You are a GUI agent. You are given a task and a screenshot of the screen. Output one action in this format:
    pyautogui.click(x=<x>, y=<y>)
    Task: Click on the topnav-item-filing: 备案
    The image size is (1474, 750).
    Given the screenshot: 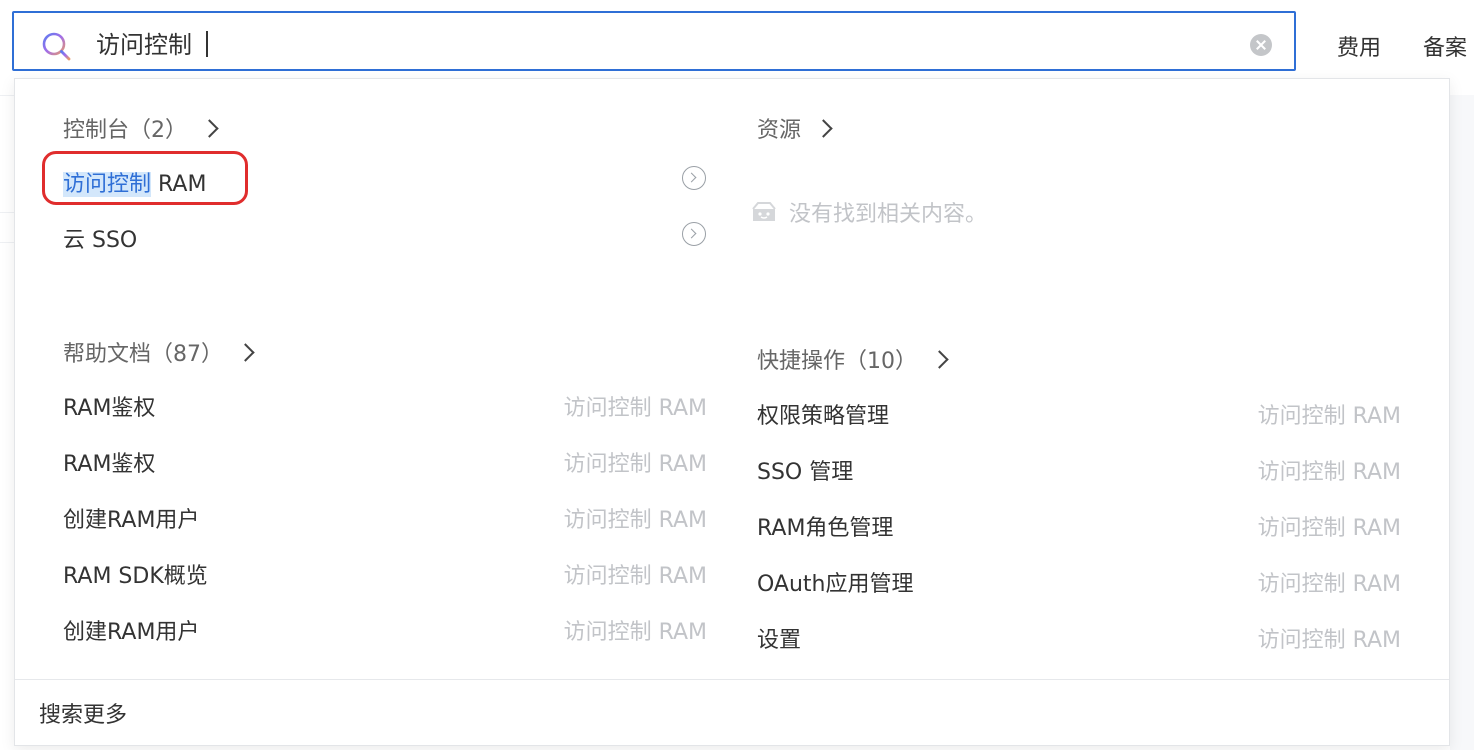 What is the action you would take?
    pyautogui.click(x=1445, y=46)
    